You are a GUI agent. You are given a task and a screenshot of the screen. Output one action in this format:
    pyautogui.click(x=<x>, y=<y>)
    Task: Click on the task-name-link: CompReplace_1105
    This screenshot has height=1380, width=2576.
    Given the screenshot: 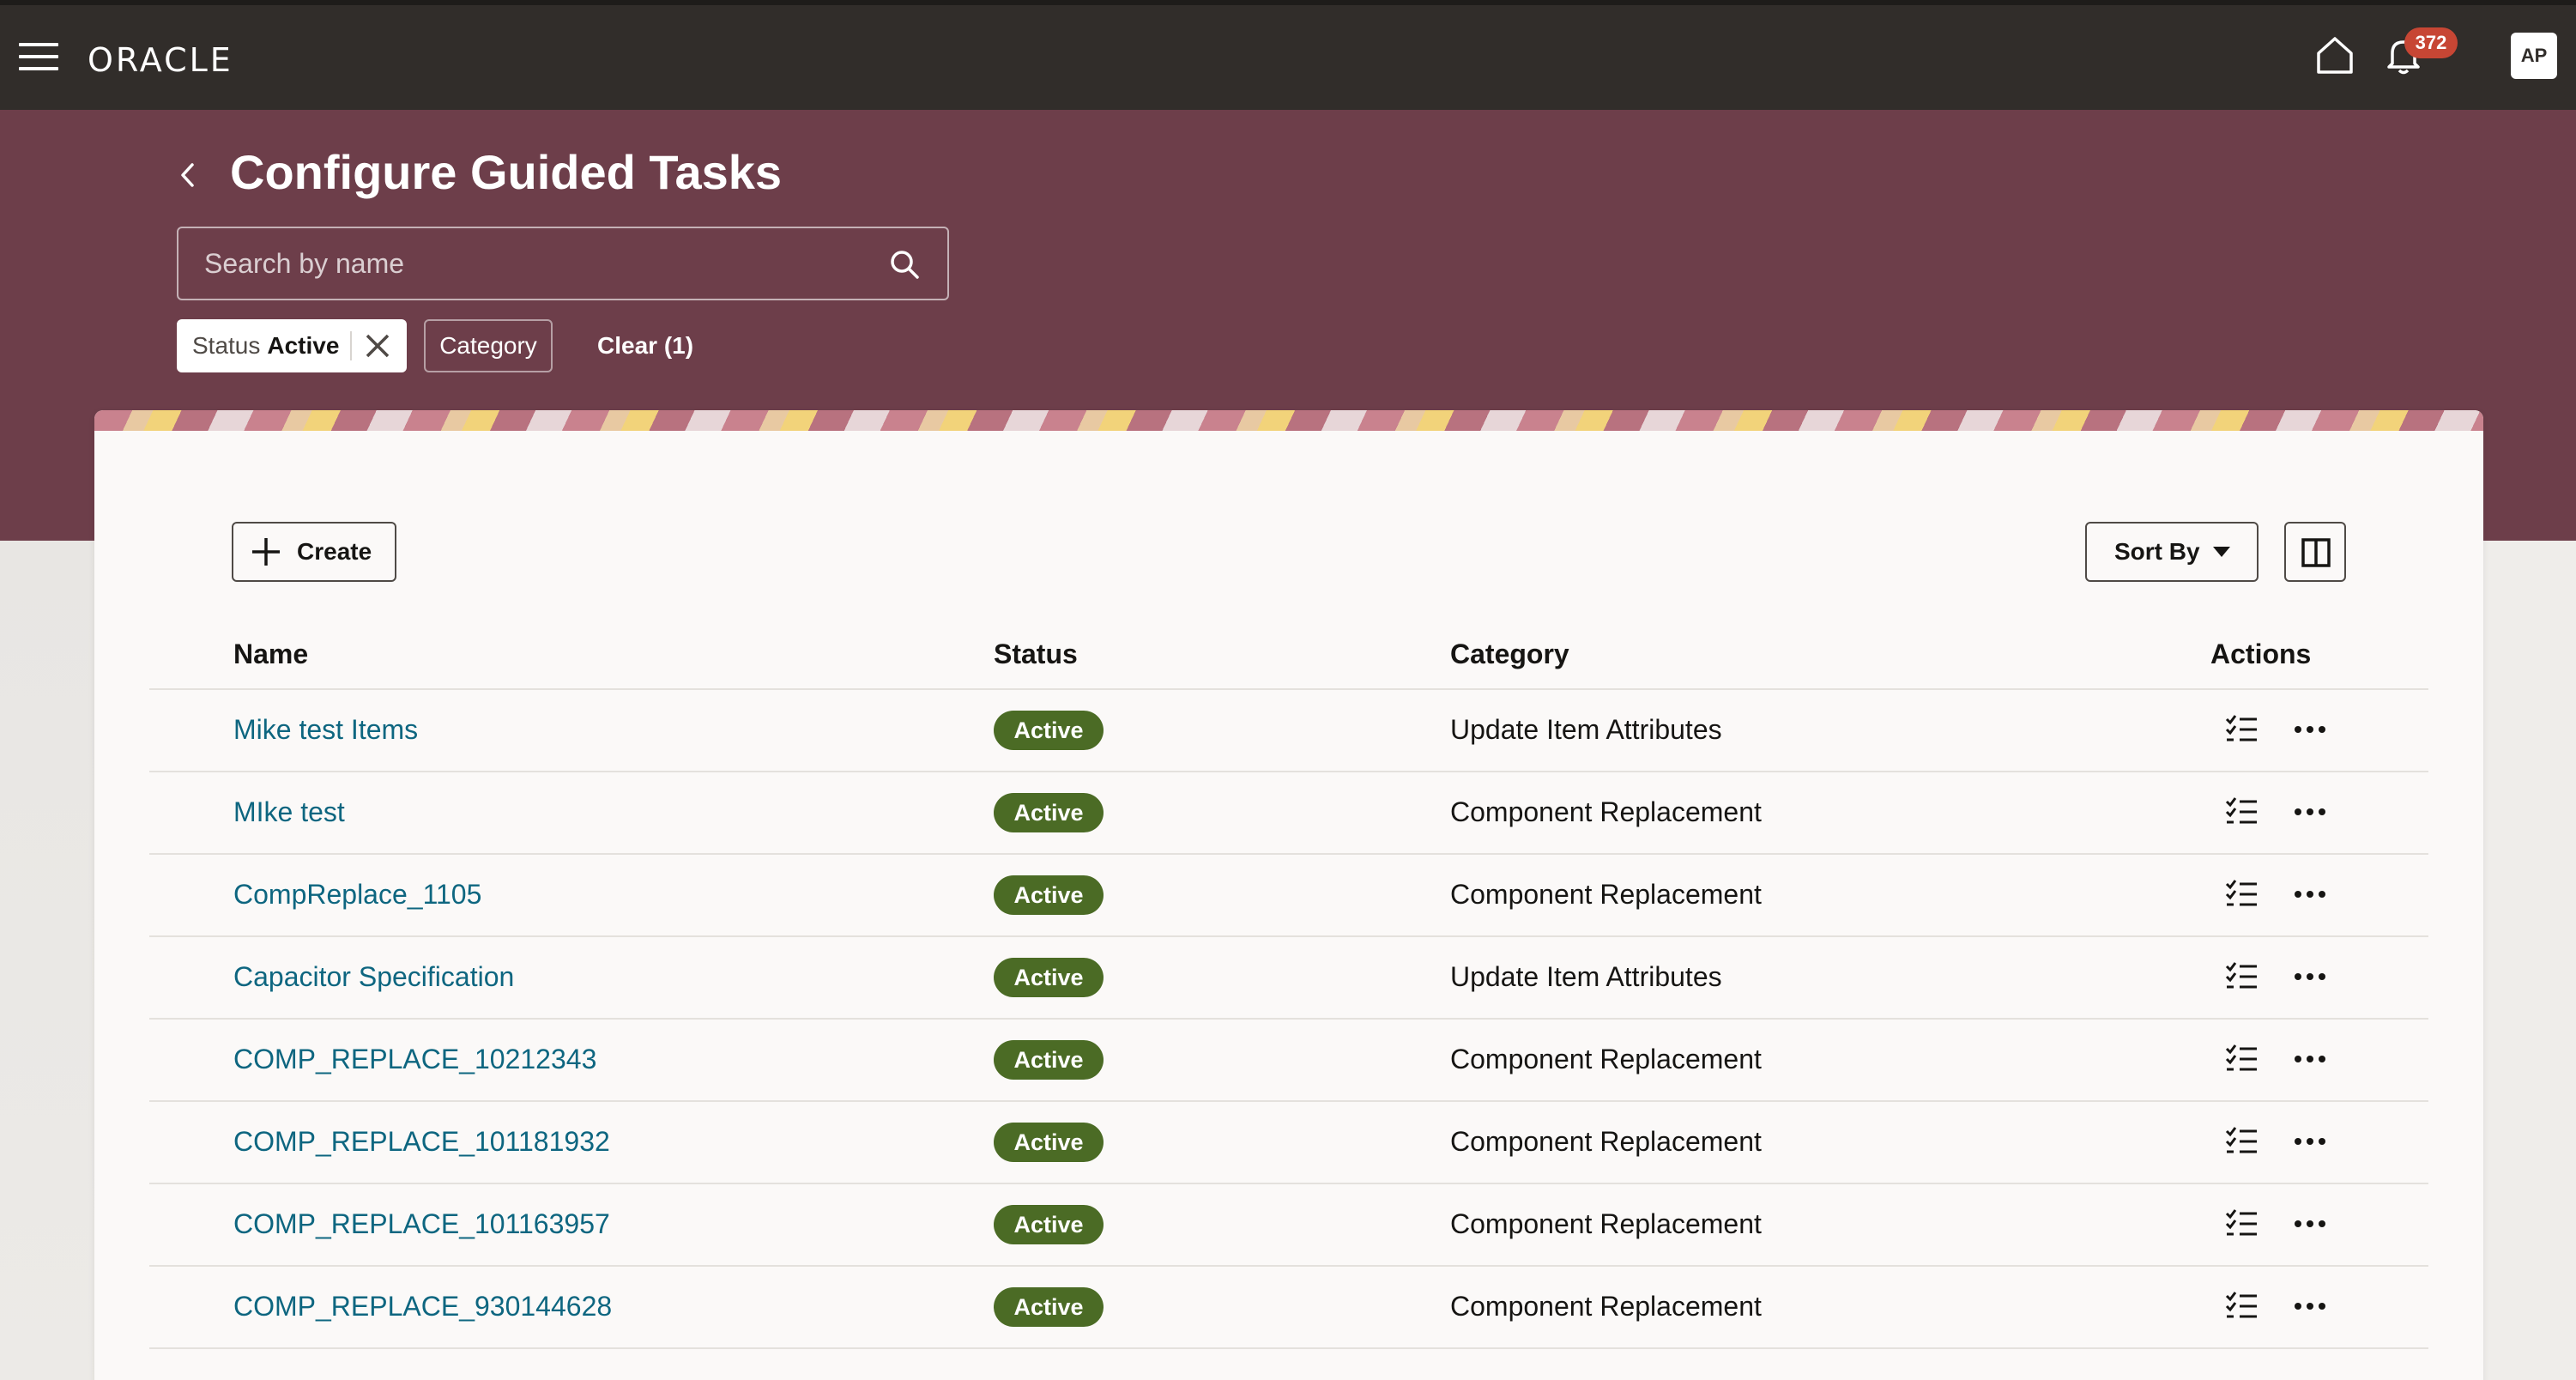 What is the action you would take?
    pyautogui.click(x=357, y=895)
    